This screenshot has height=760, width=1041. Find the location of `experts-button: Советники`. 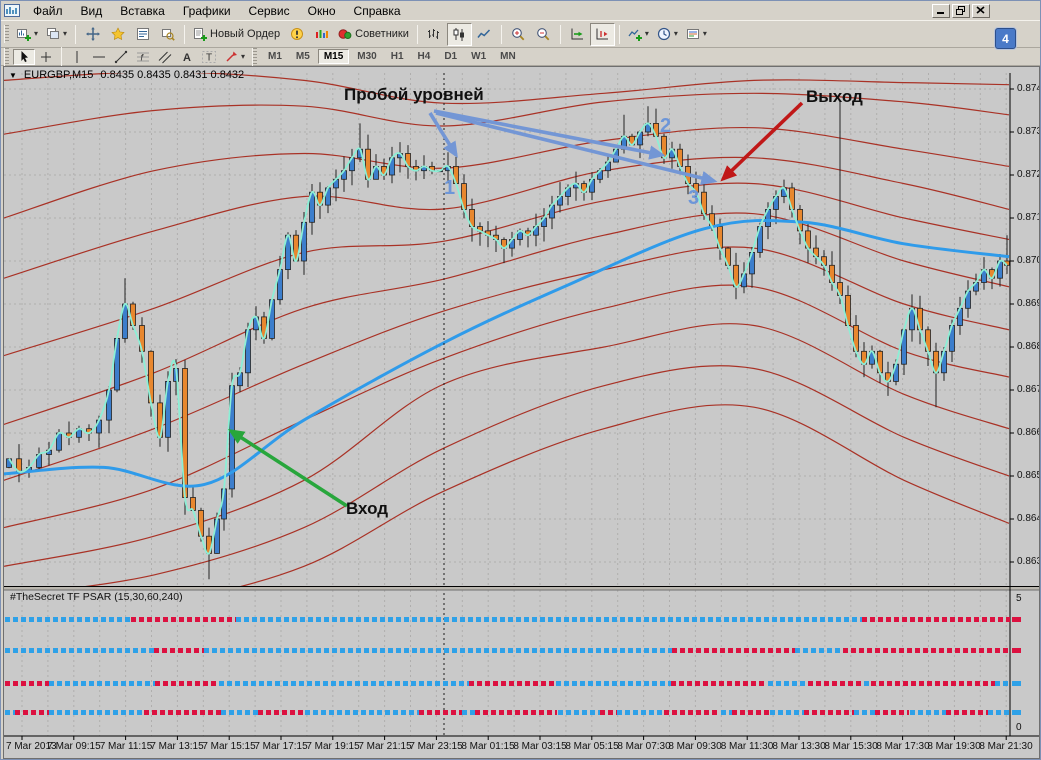

experts-button: Советники is located at coordinates (373, 34).